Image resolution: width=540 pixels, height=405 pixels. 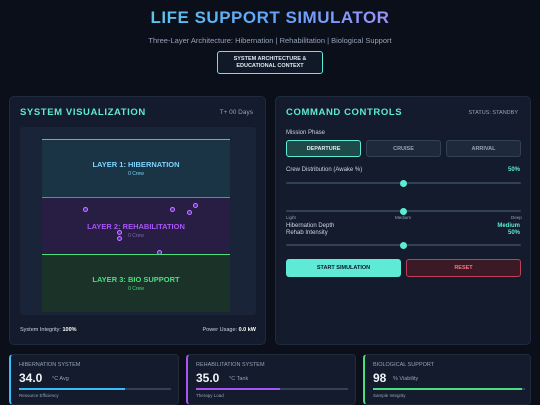 What do you see at coordinates (239, 379) in the screenshot?
I see `stat-unit: °C Tank` at bounding box center [239, 379].